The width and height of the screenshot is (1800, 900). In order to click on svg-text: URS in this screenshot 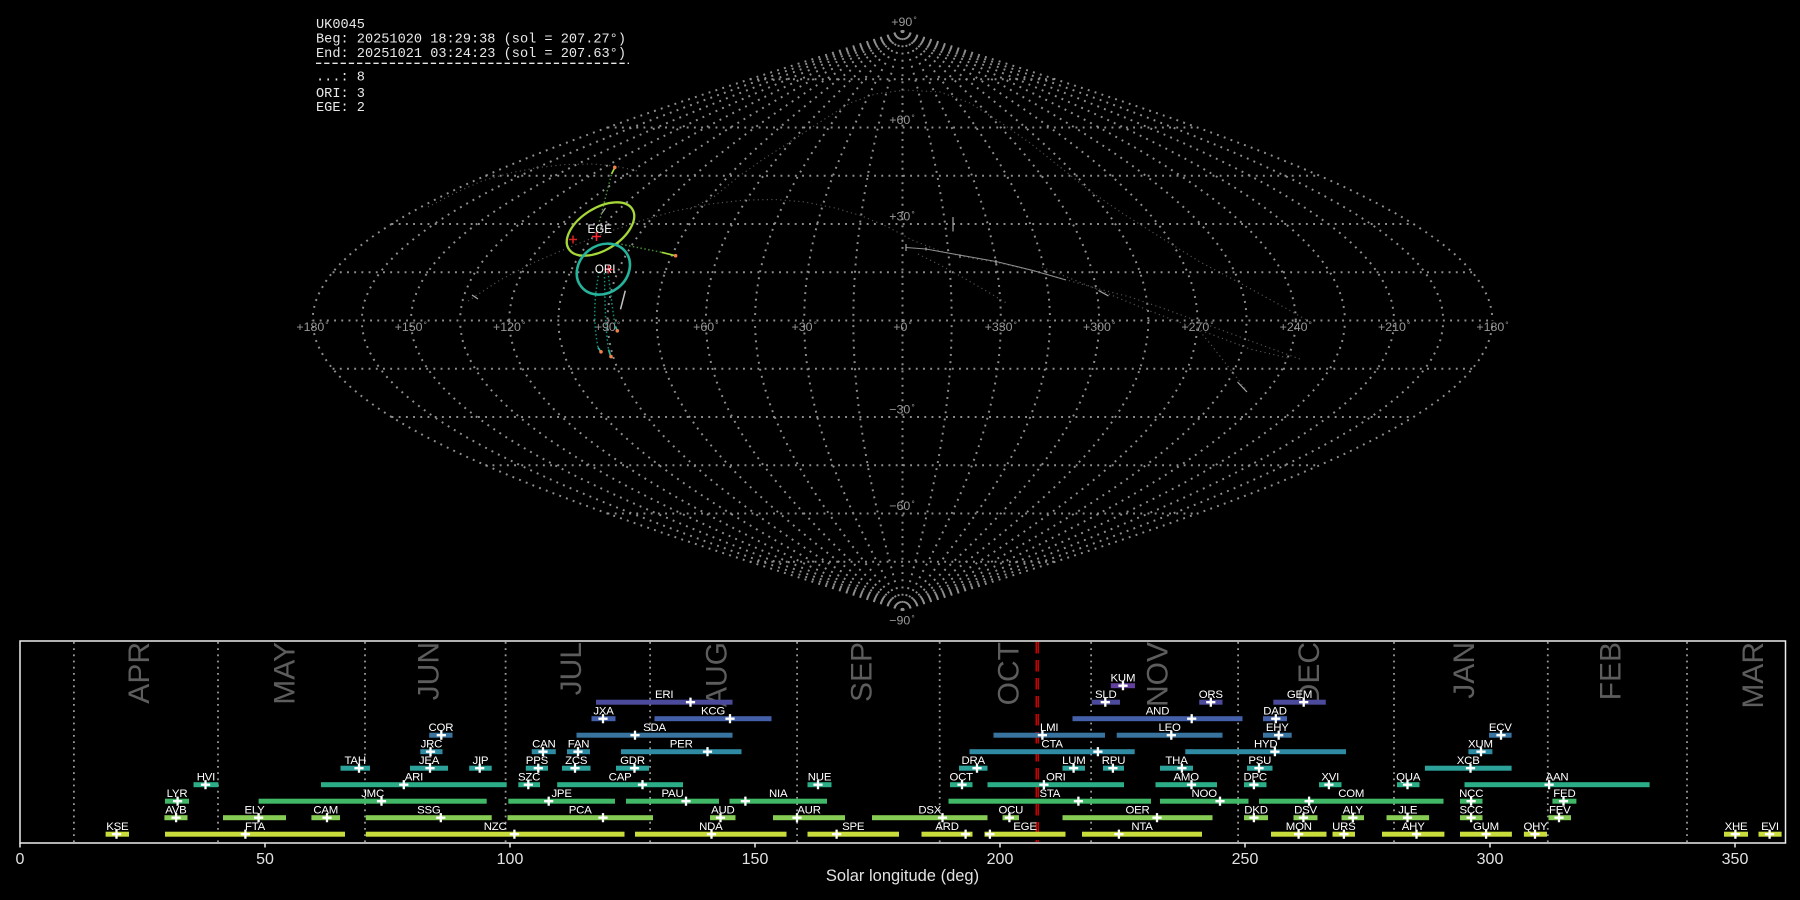, I will do `click(1344, 827)`.